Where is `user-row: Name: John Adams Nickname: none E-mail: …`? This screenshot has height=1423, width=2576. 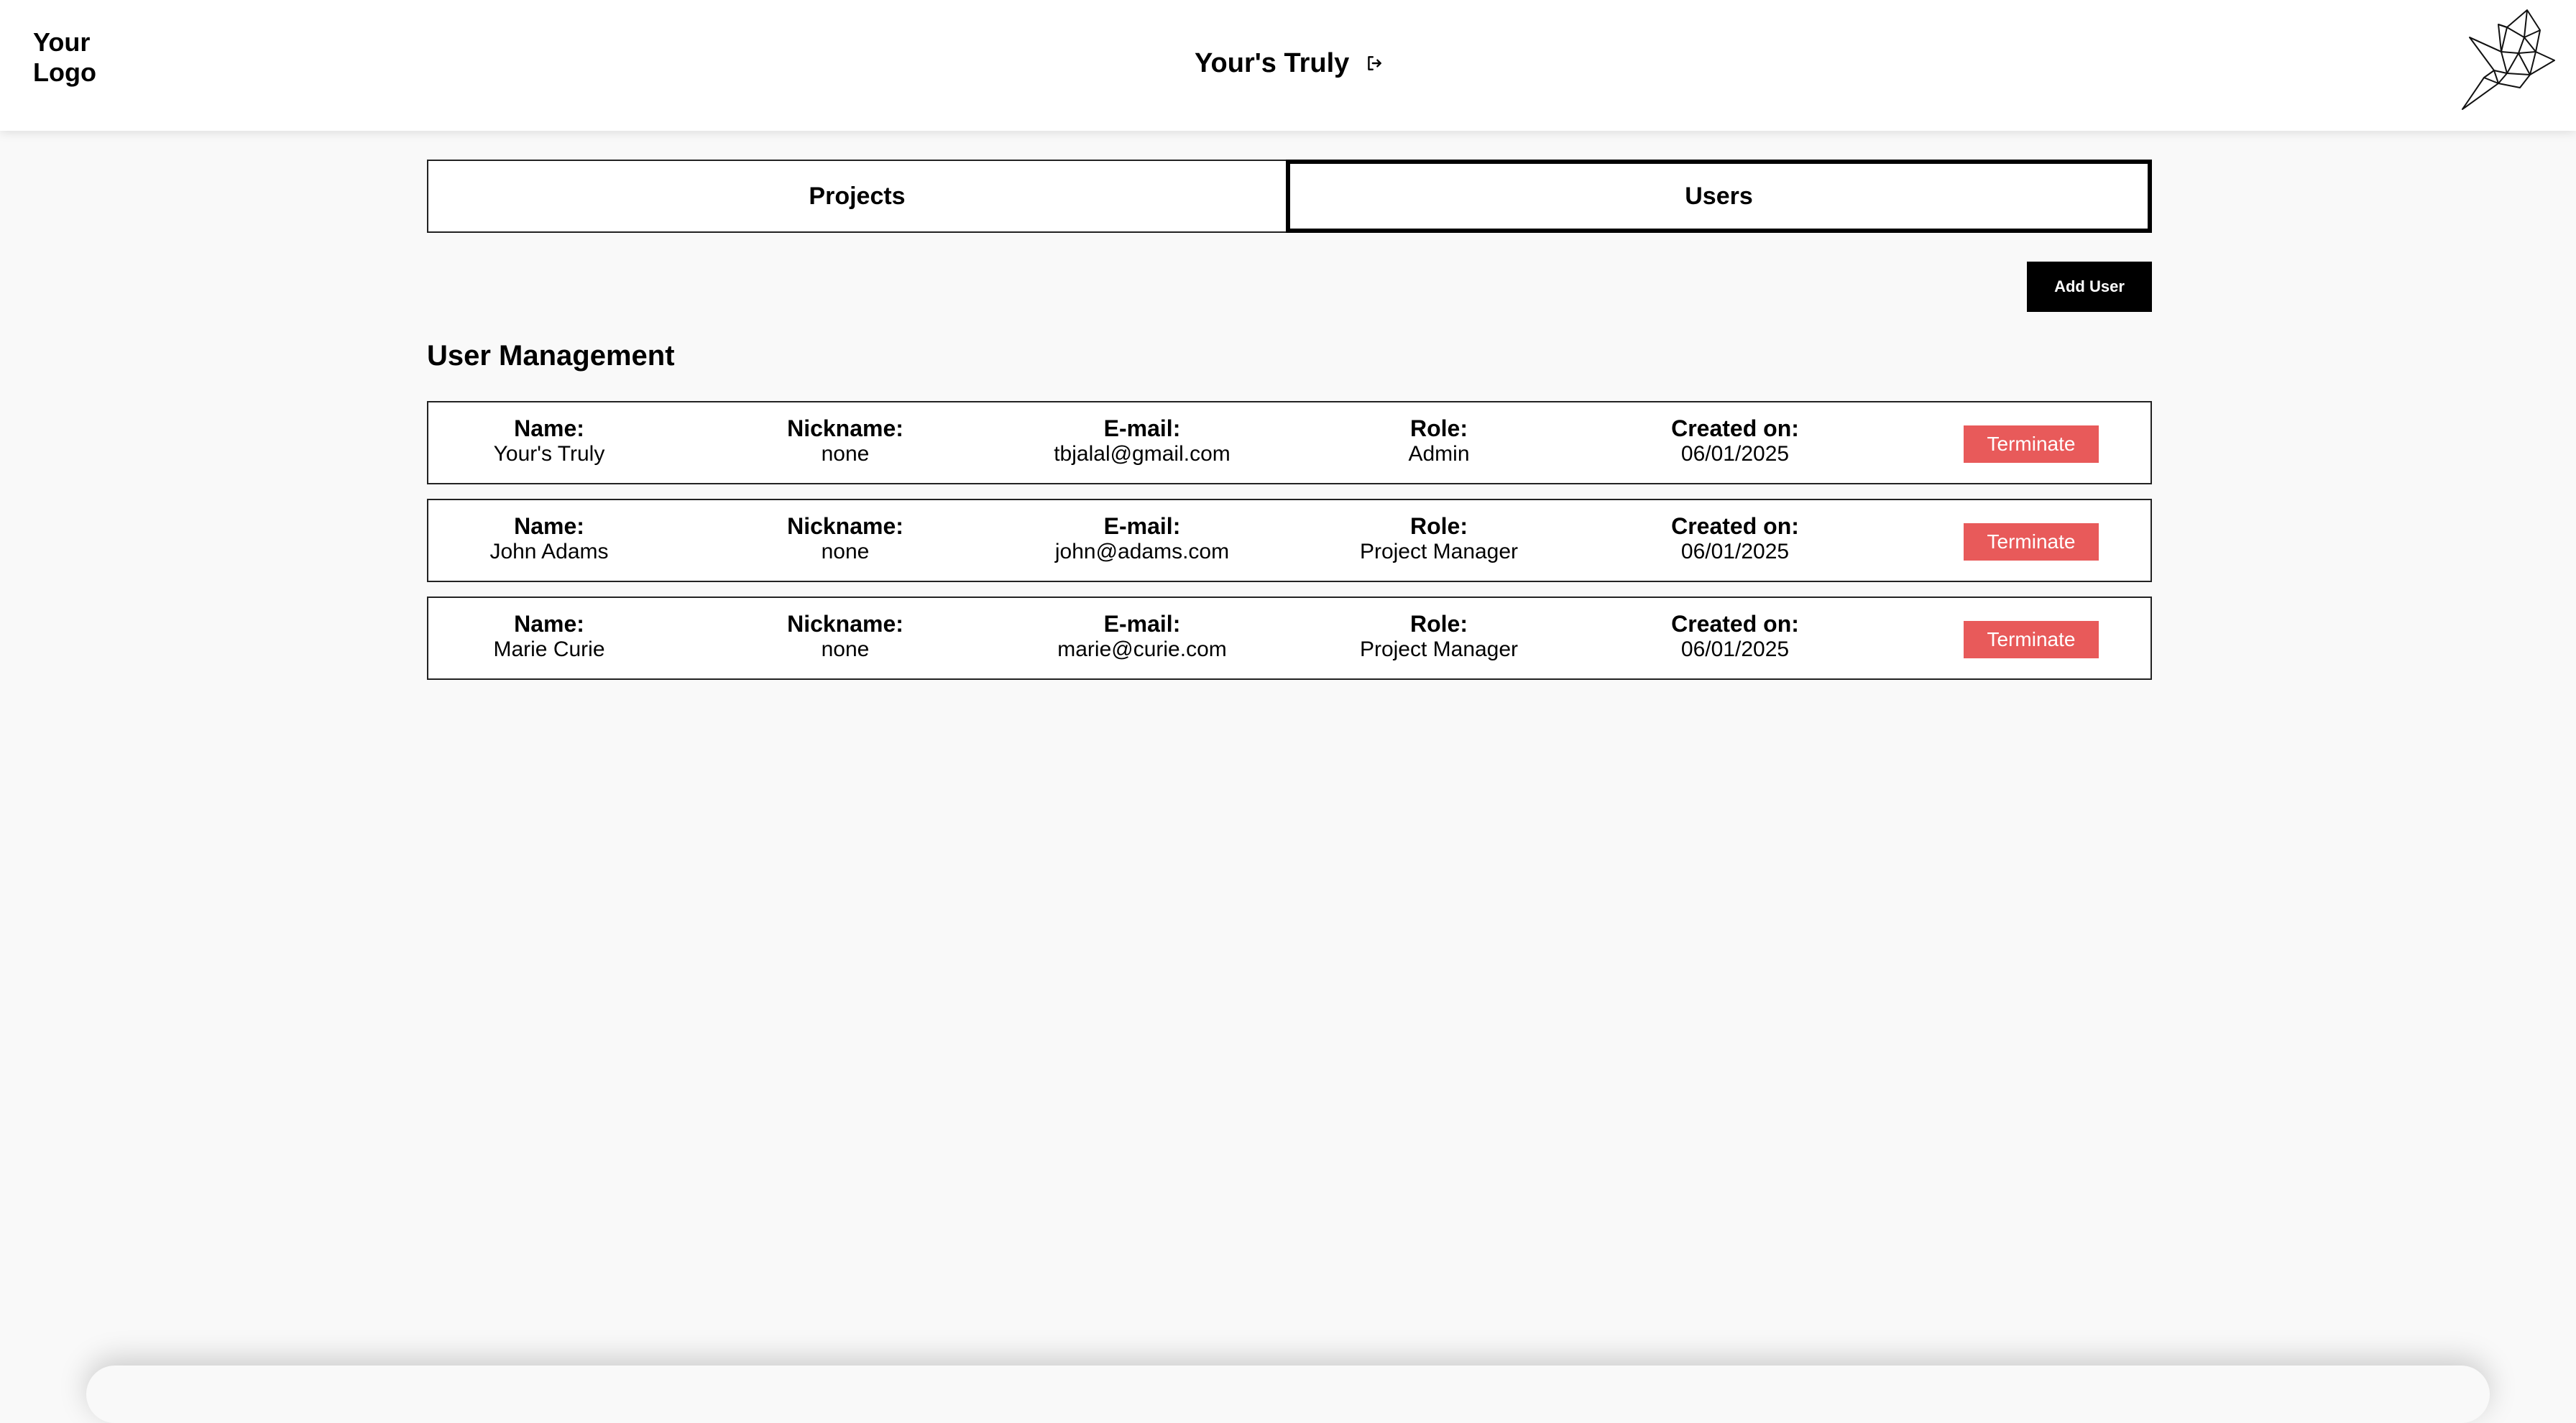 user-row: Name: John Adams Nickname: none E-mail: … is located at coordinates (1289, 540).